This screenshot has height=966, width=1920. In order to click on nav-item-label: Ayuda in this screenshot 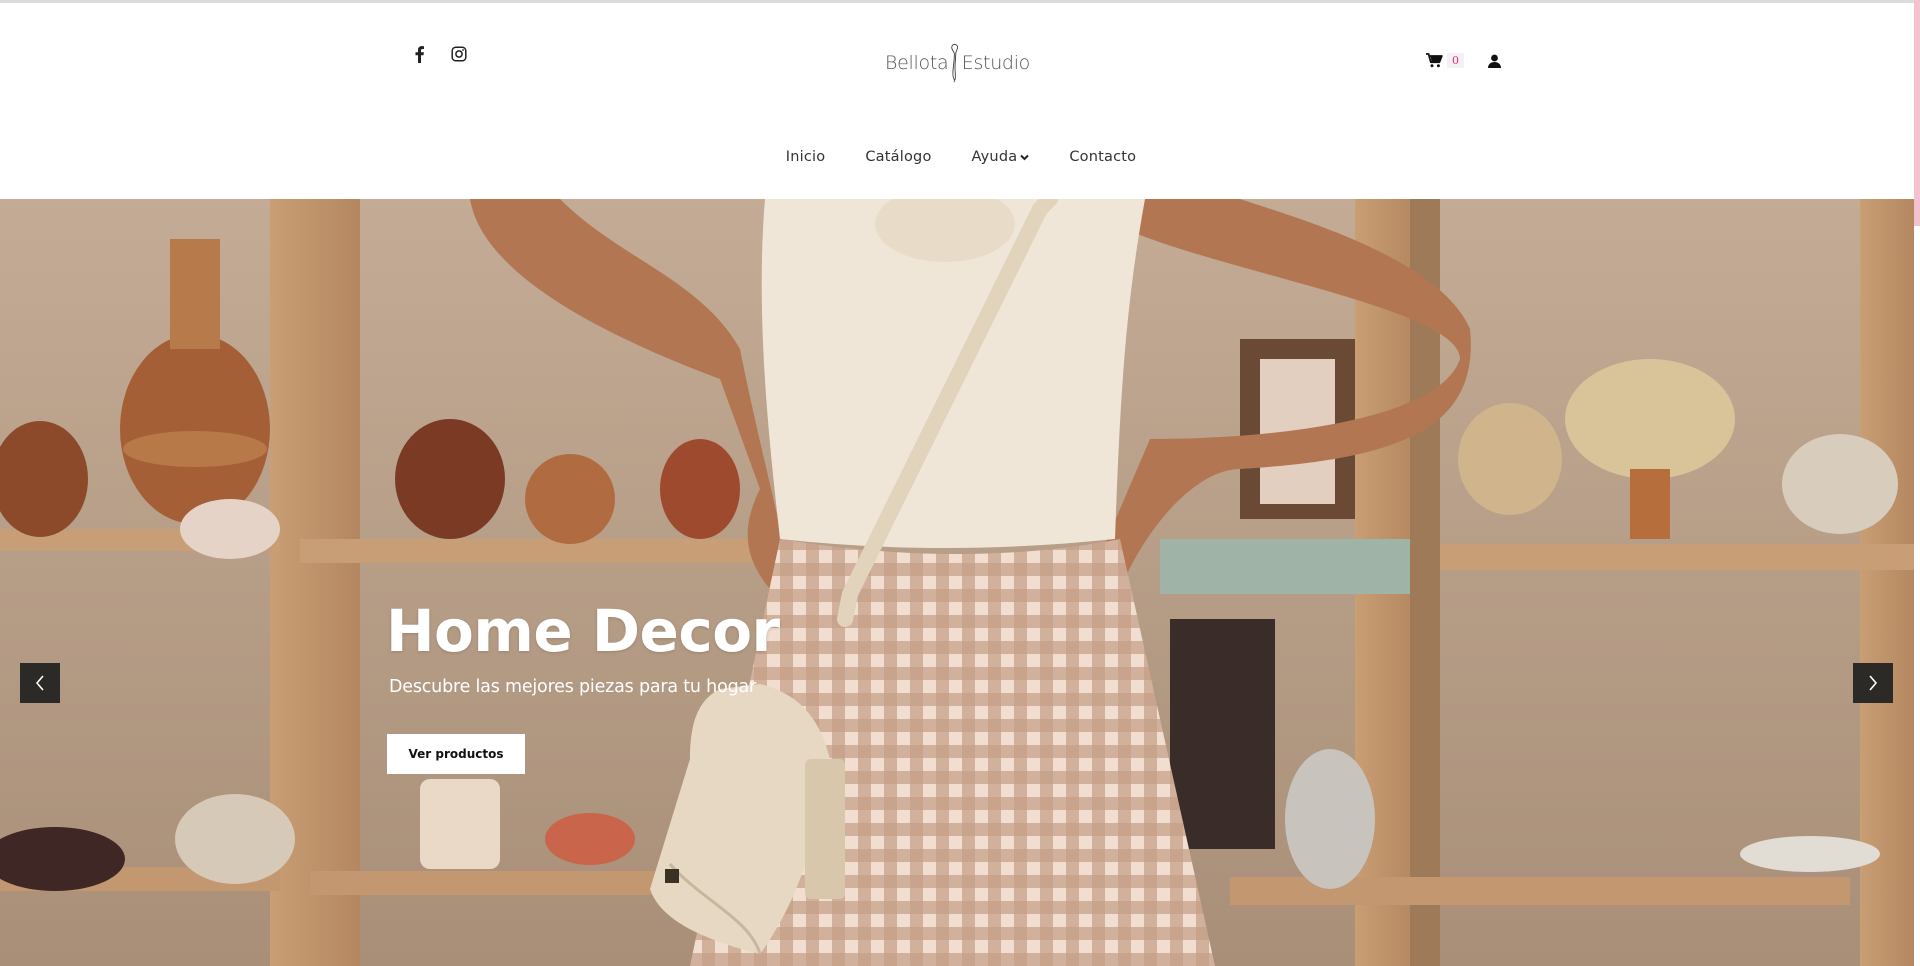, I will do `click(994, 157)`.